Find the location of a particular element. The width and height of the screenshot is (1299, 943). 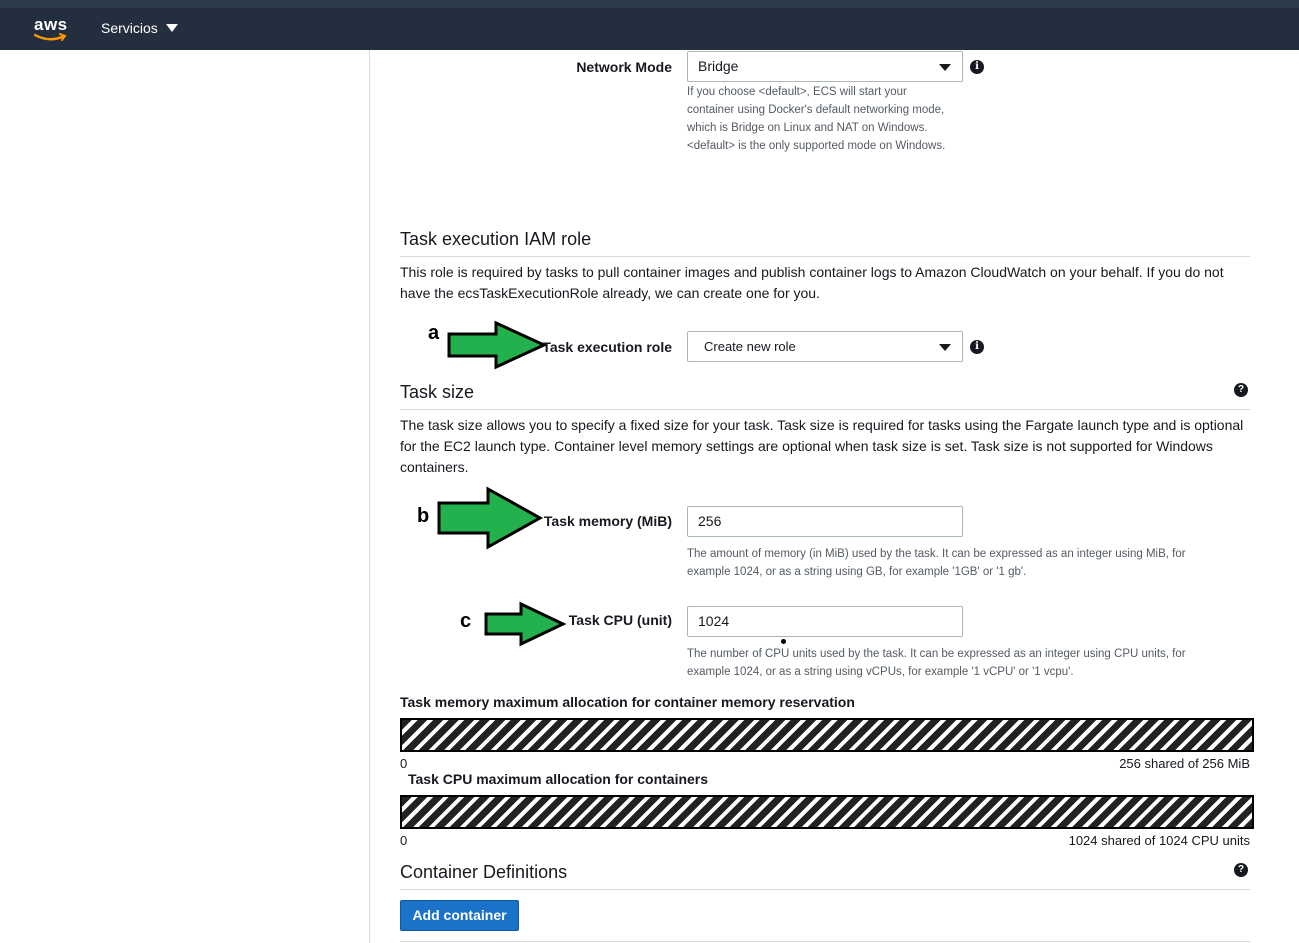

task-execution-iam-role-title: Task execution IAM role is located at coordinates (496, 239).